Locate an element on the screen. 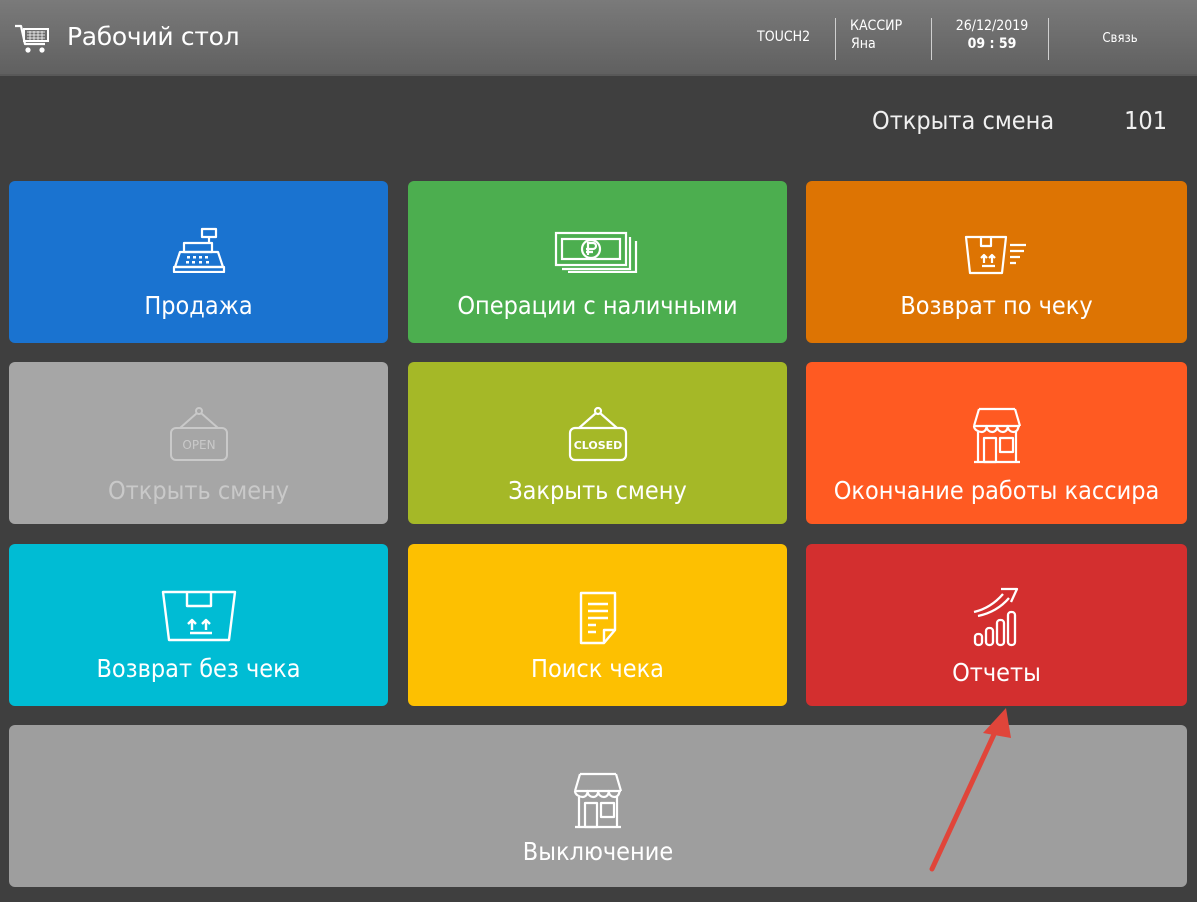 Image resolution: width=1197 pixels, height=902 pixels. end-cashier-work-tile: Окончание работы кассира is located at coordinates (996, 443).